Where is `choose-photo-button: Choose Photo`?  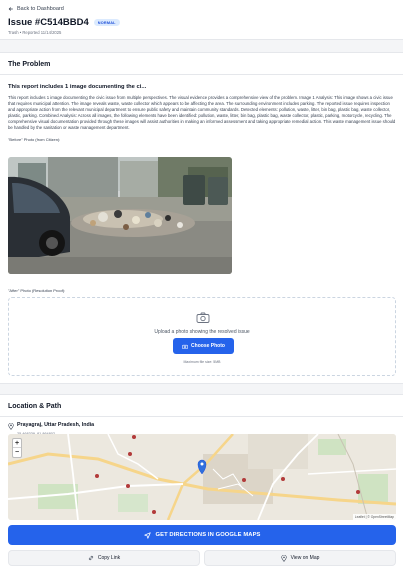 choose-photo-button: Choose Photo is located at coordinates (203, 346).